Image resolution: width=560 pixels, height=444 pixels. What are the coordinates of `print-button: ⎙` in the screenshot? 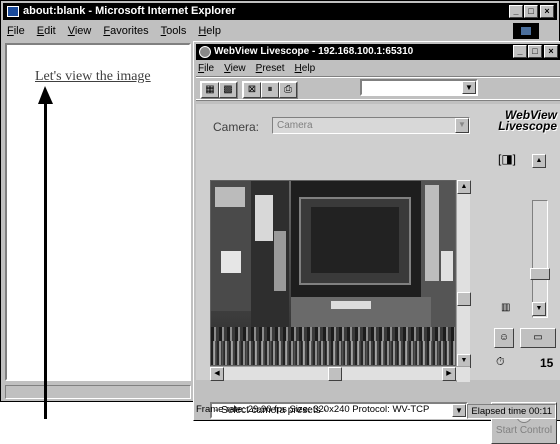 It's located at (288, 90).